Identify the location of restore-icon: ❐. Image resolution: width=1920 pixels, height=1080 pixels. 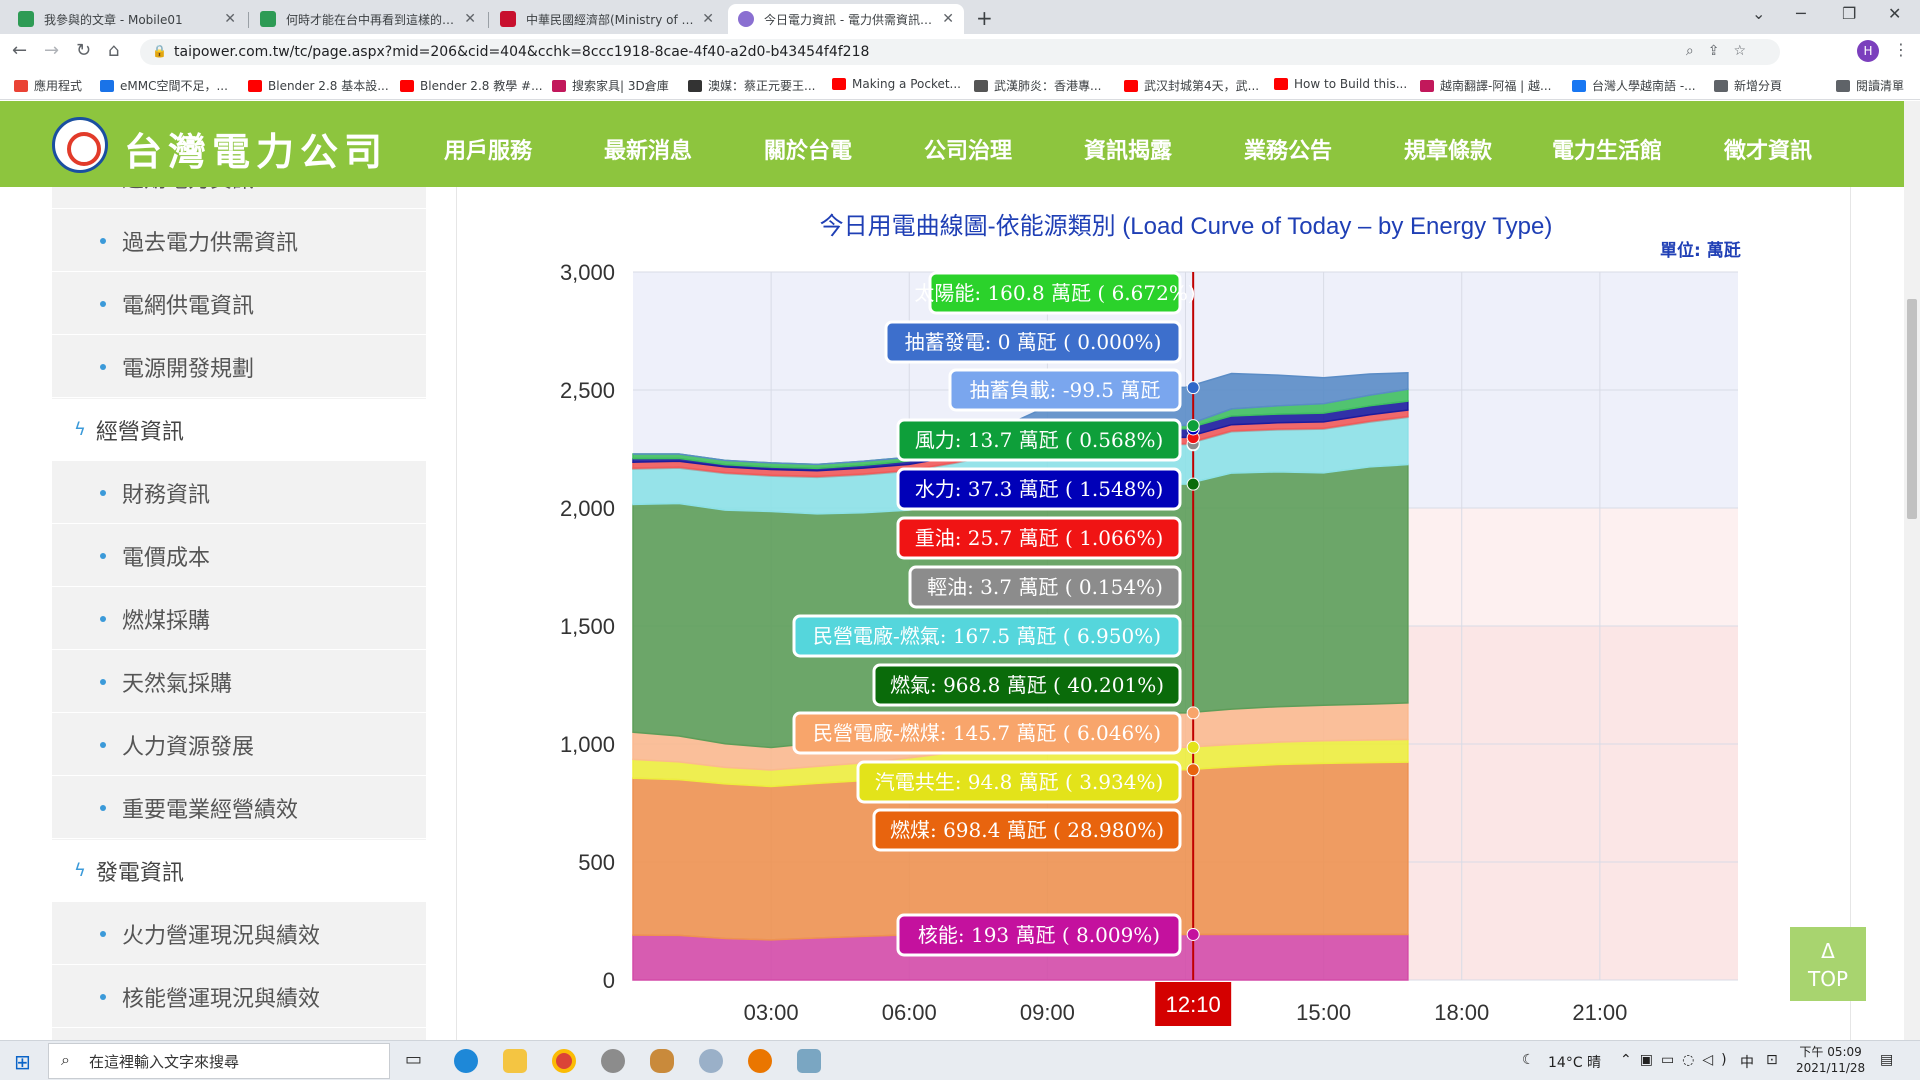
(1849, 13).